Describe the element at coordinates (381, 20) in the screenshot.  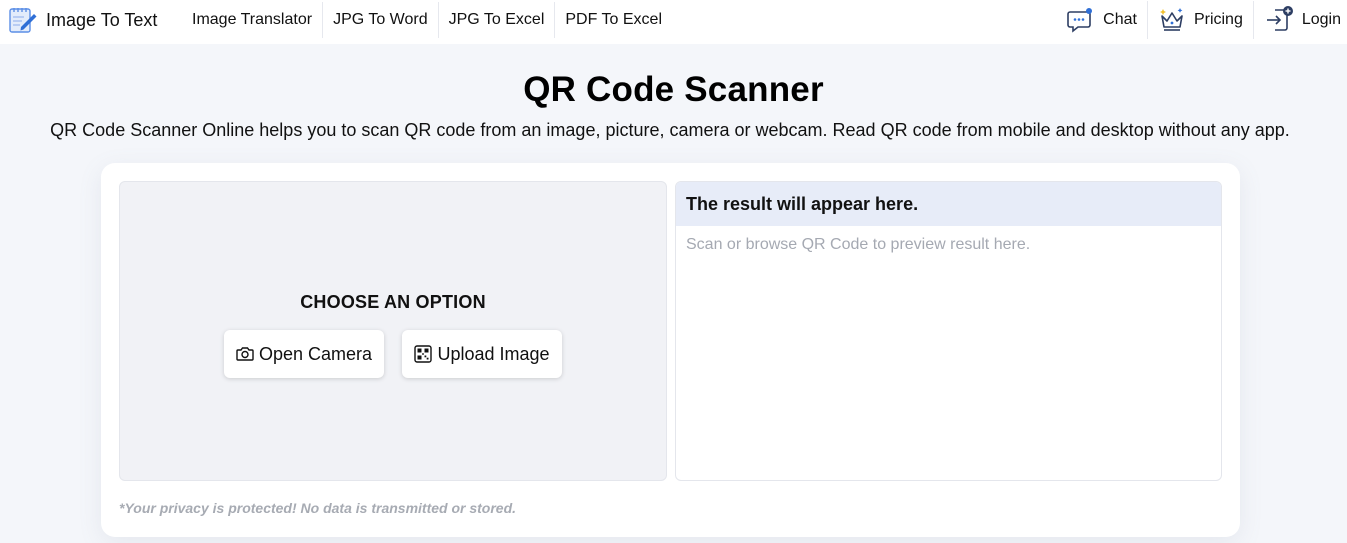
I see `nav-item-jpg-to-word: JPG To Word` at that location.